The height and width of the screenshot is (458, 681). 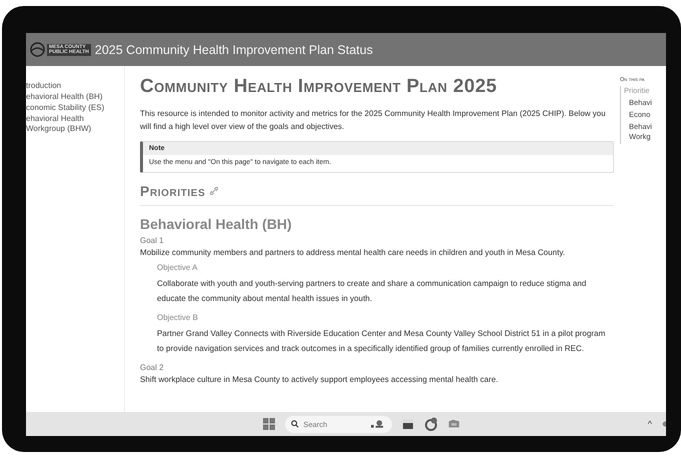 I want to click on sidebar-link: conomic Stability (ES), so click(x=65, y=108).